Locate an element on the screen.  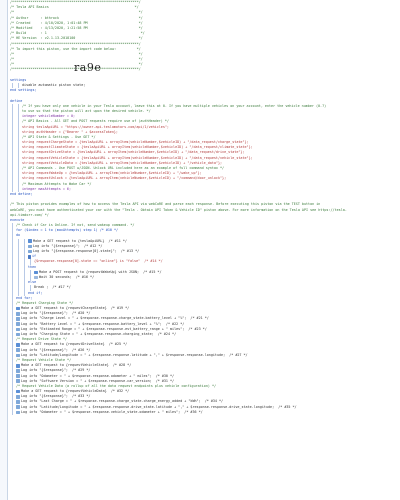
indent-guide is located at coordinates (12, 412).